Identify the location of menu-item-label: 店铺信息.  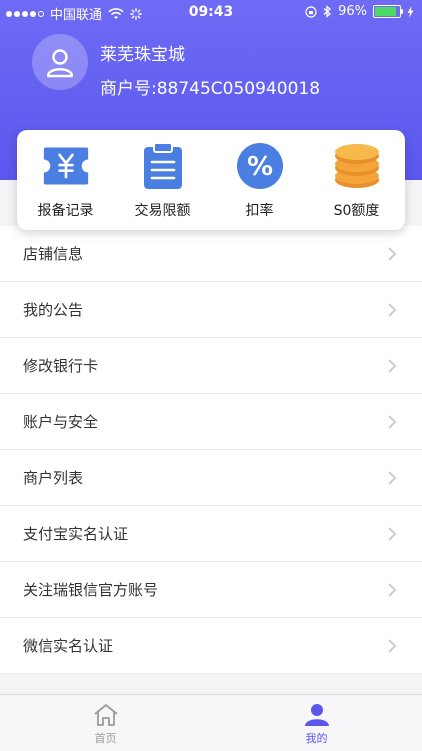
(53, 254).